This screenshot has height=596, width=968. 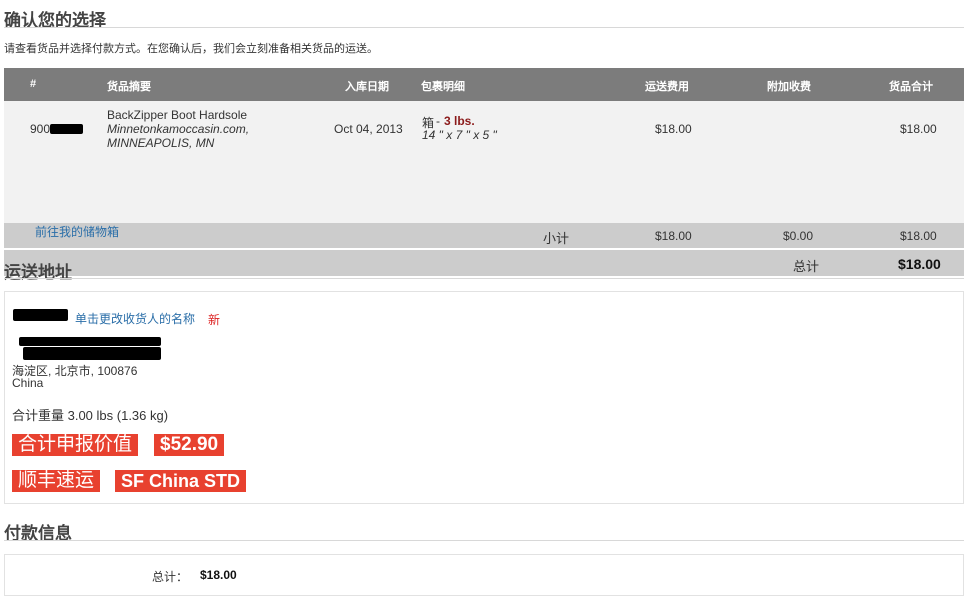 I want to click on grand-total-row: 总计 $18.00, so click(x=484, y=263).